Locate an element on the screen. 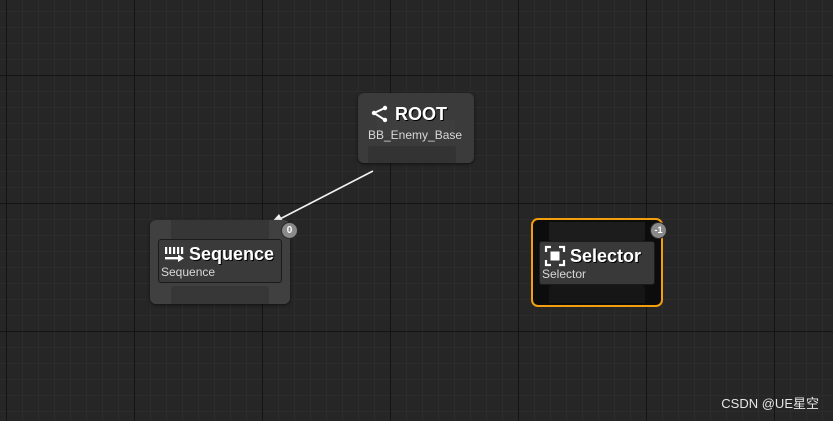 This screenshot has height=421, width=833. selector-node-subtitle: Selector is located at coordinates (564, 274).